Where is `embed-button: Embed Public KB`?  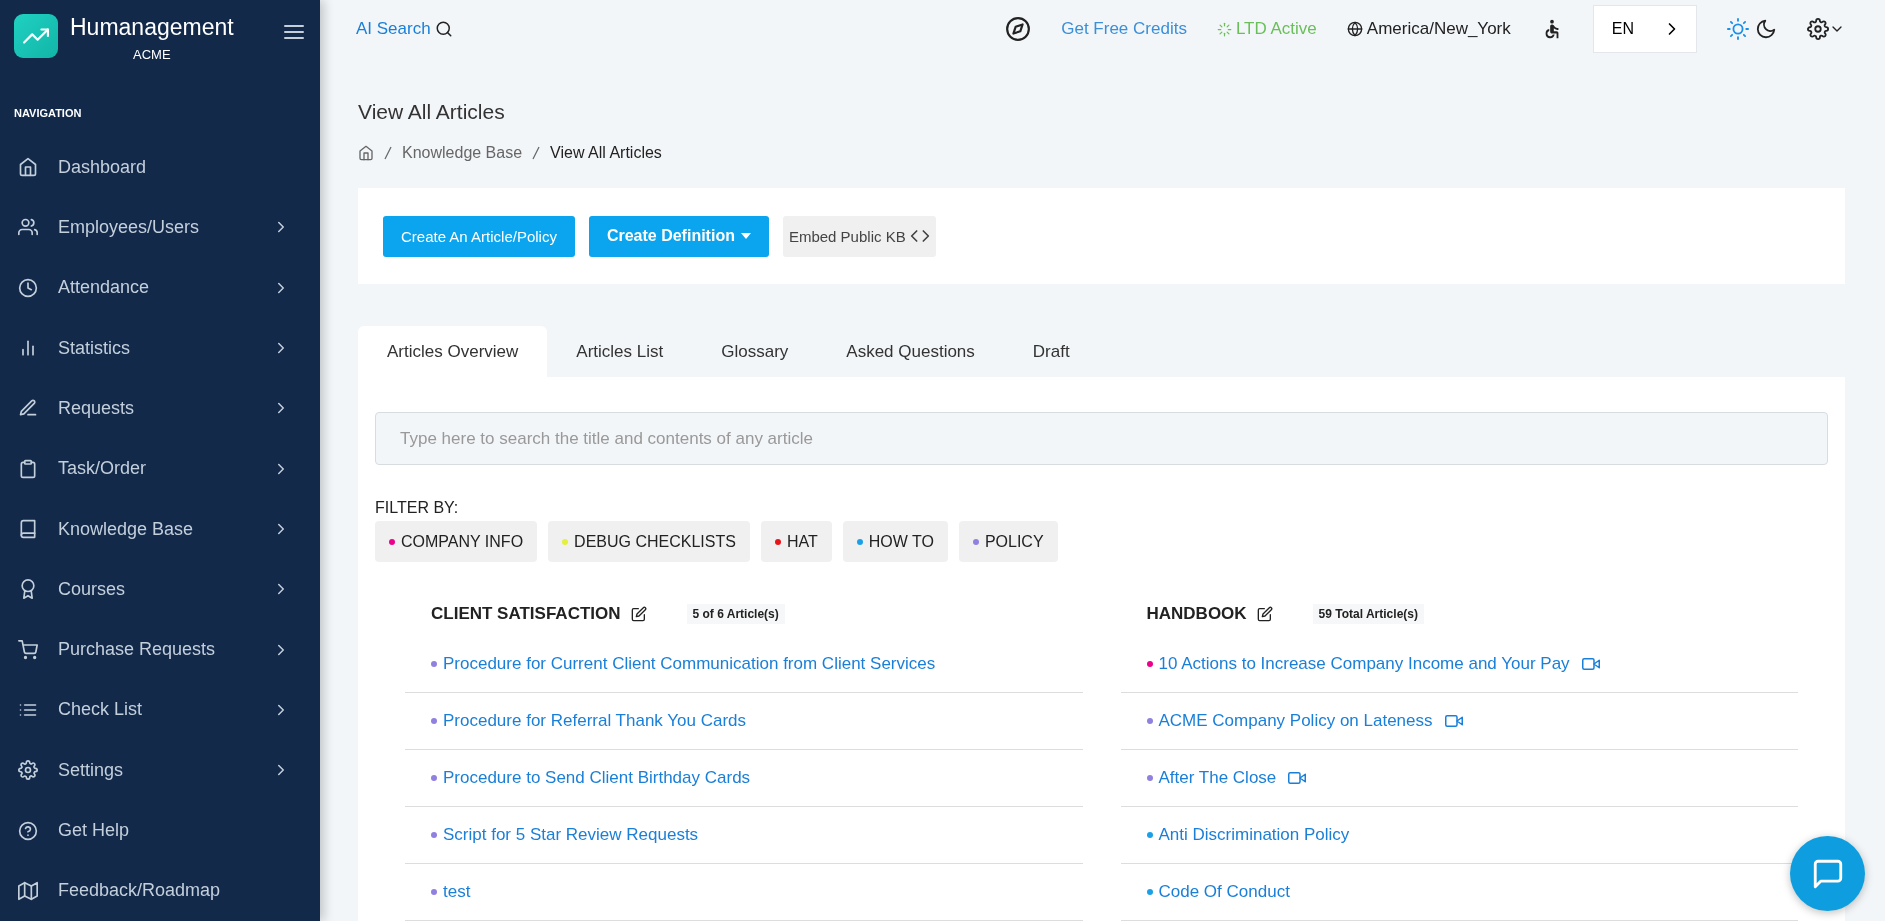
embed-button: Embed Public KB is located at coordinates (859, 236).